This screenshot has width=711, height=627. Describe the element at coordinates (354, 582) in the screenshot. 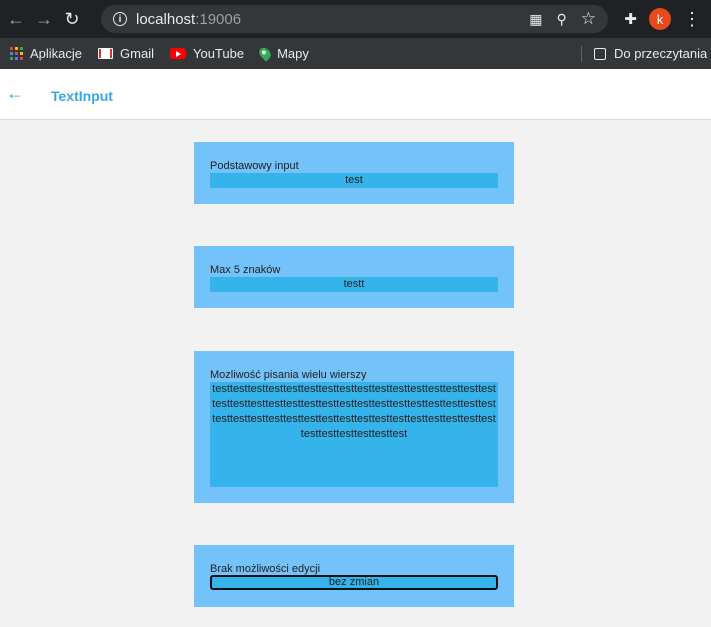

I see `readonly-input: bez zmian` at that location.